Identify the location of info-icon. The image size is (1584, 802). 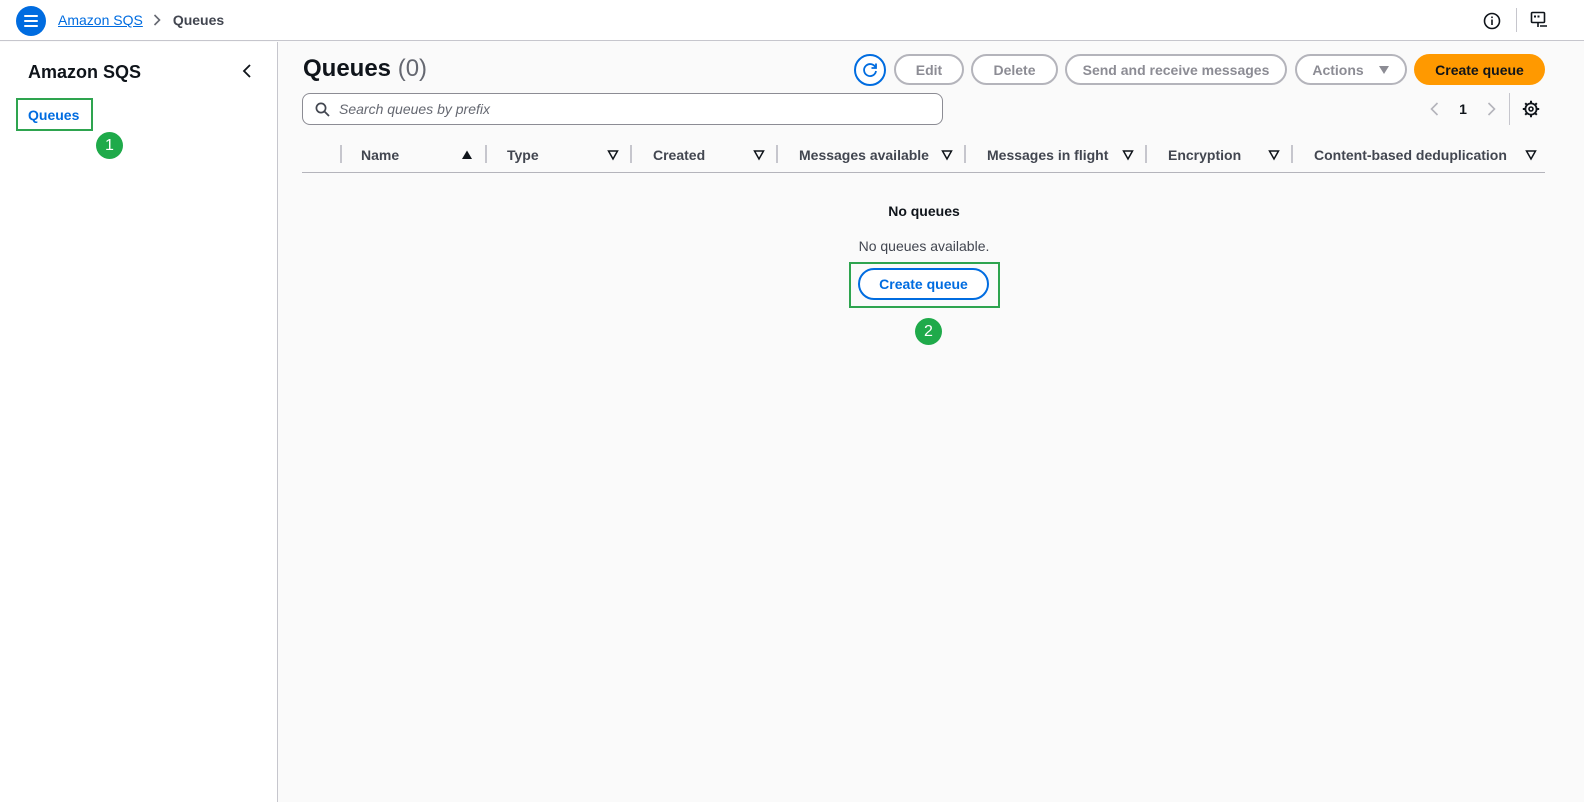
(1492, 21).